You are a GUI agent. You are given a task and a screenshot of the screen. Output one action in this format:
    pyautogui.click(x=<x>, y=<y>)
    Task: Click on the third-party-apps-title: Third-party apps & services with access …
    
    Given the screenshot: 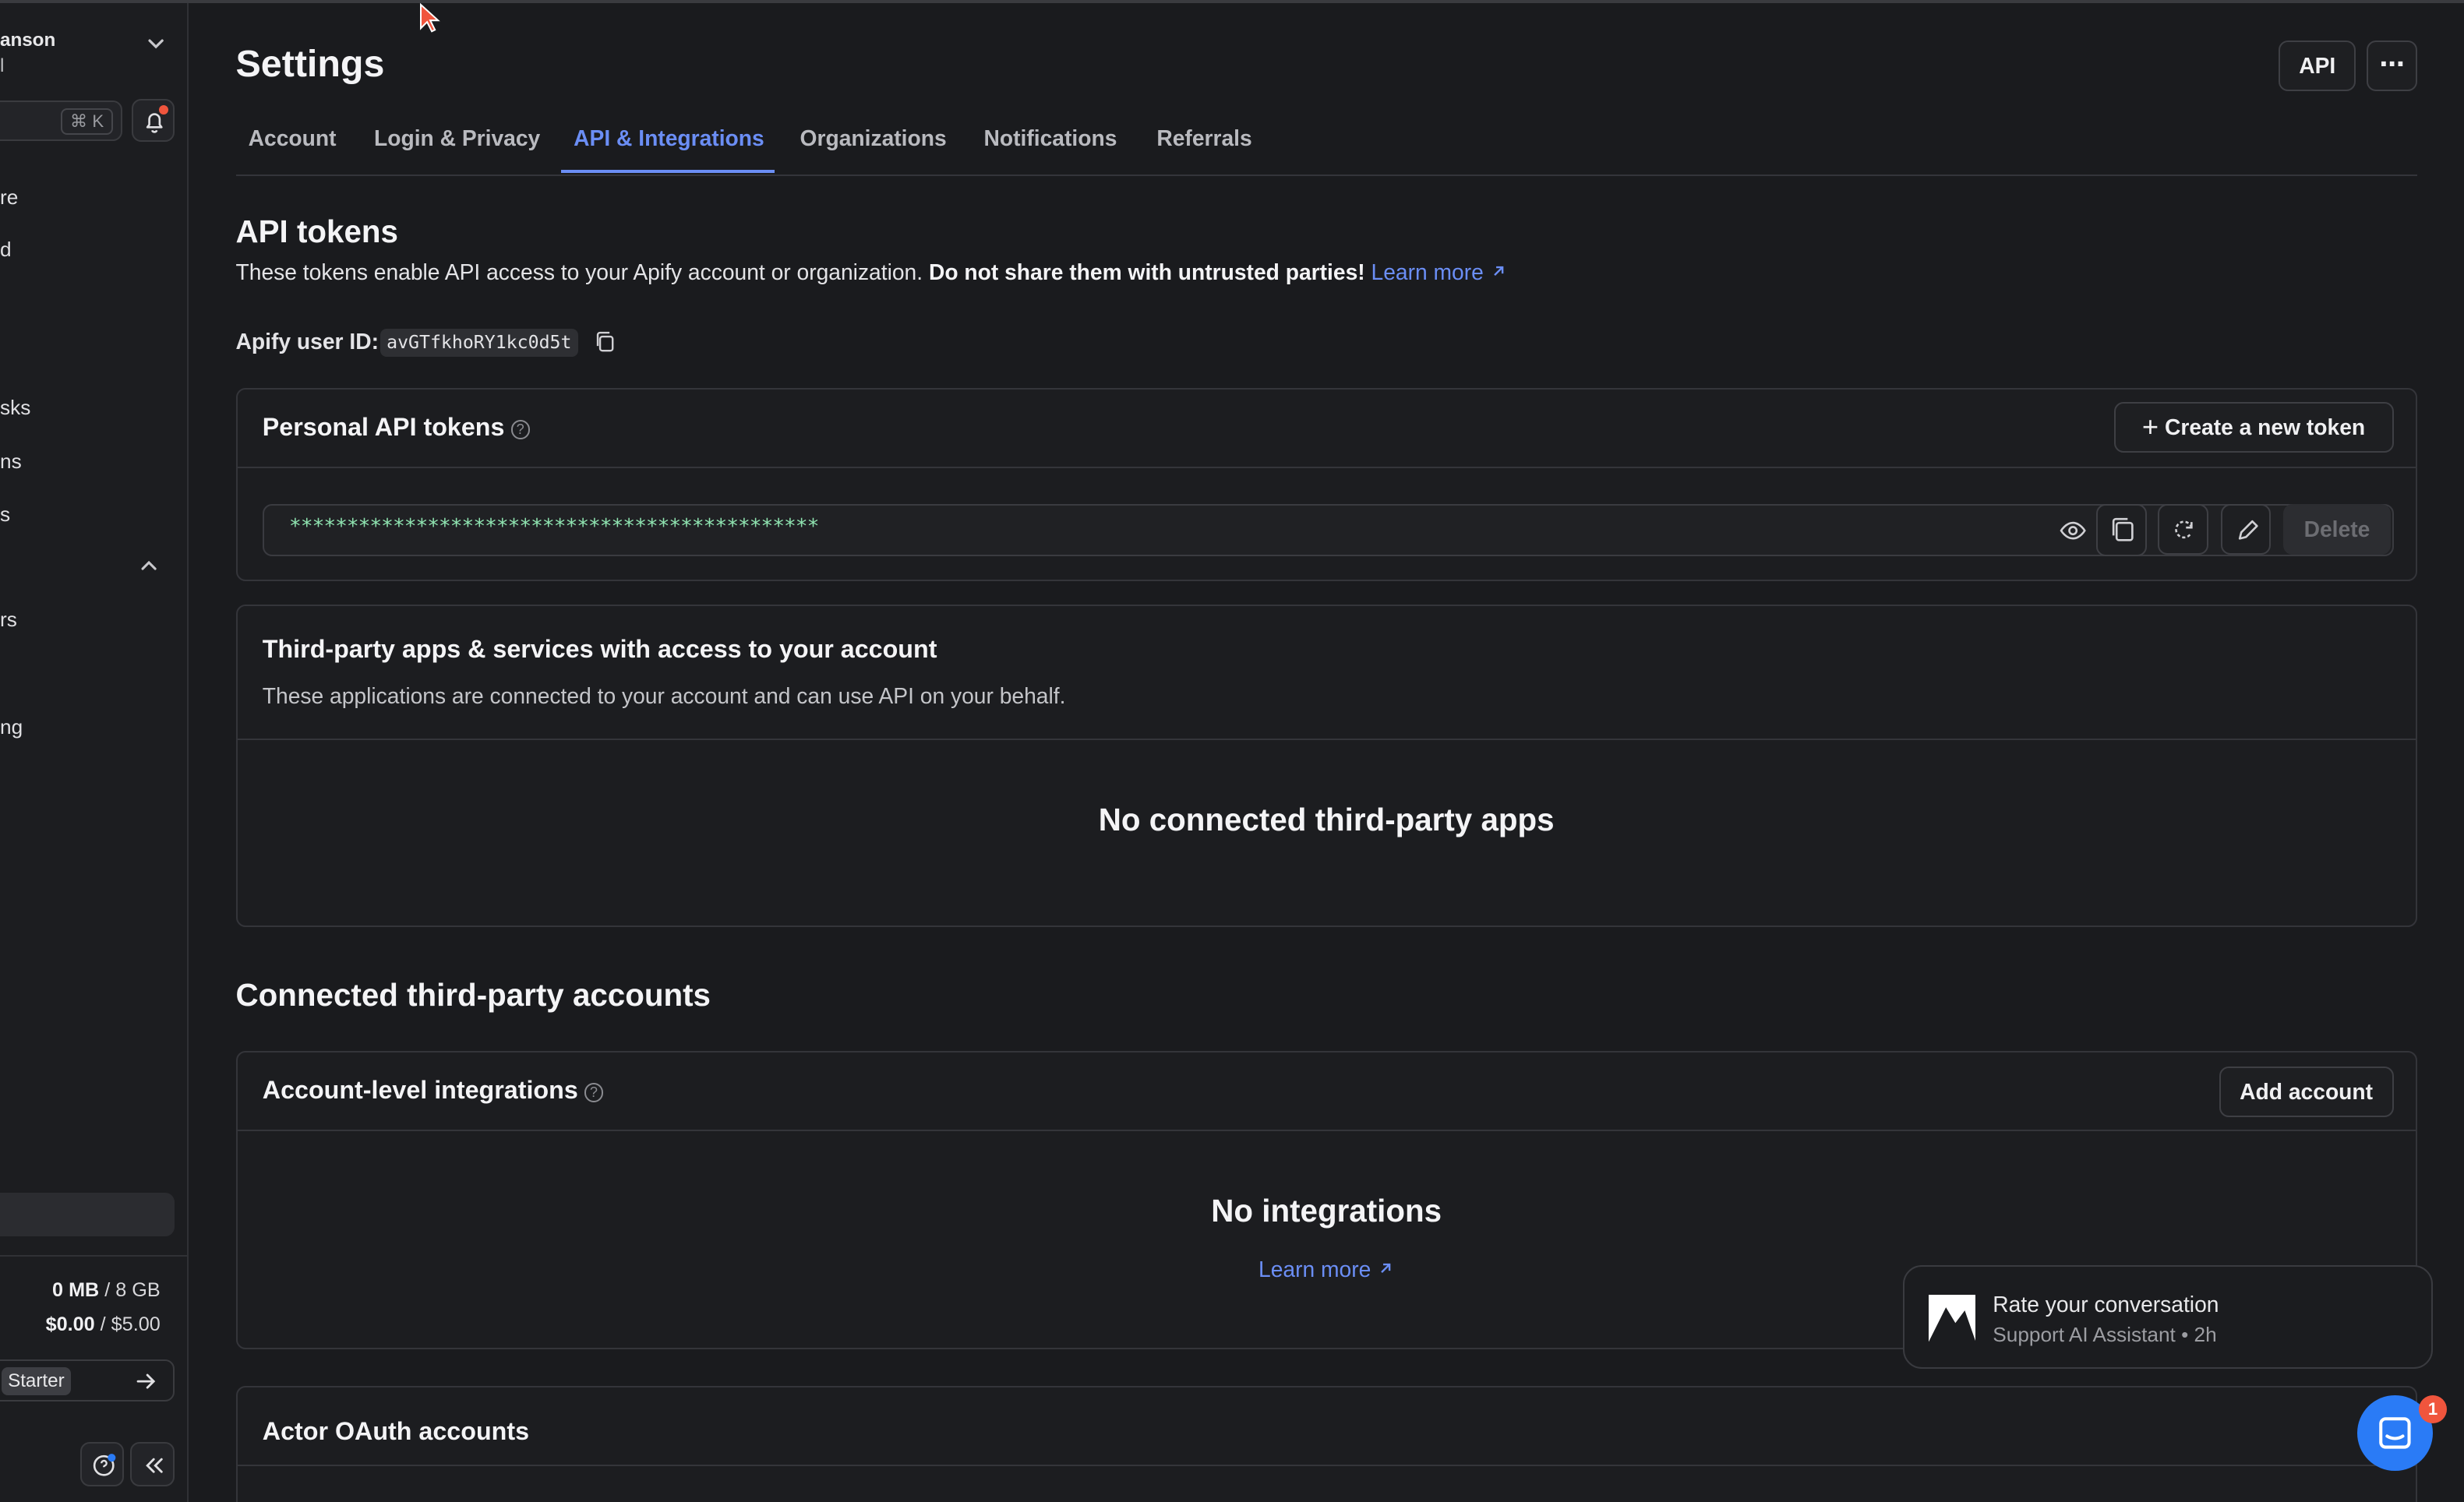 What is the action you would take?
    pyautogui.click(x=599, y=649)
    